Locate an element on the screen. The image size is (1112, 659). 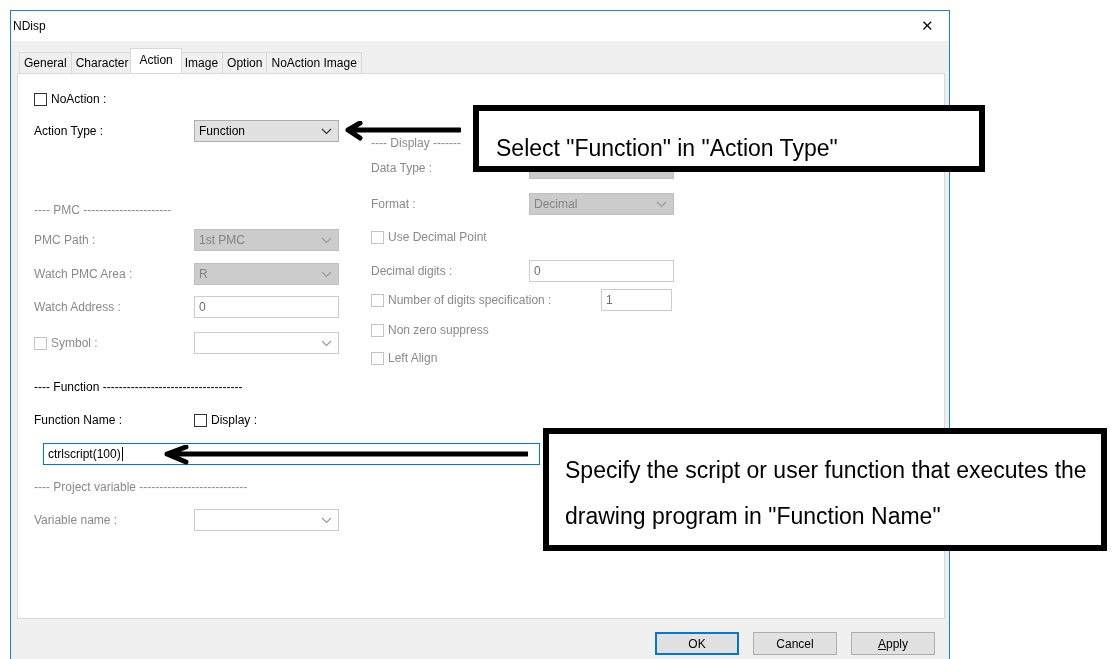
checkbox-label: Use Decimal Point is located at coordinates (437, 237).